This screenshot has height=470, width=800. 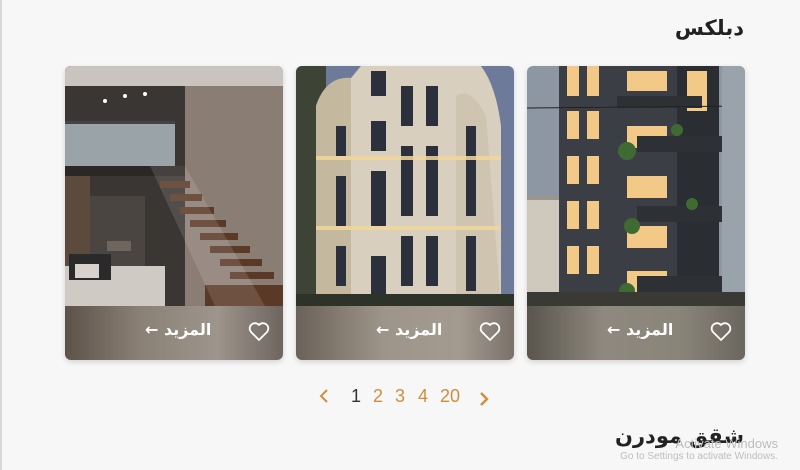 What do you see at coordinates (699, 456) in the screenshot?
I see `activate-windows-subtext: Go to Settings to activate Windows.` at bounding box center [699, 456].